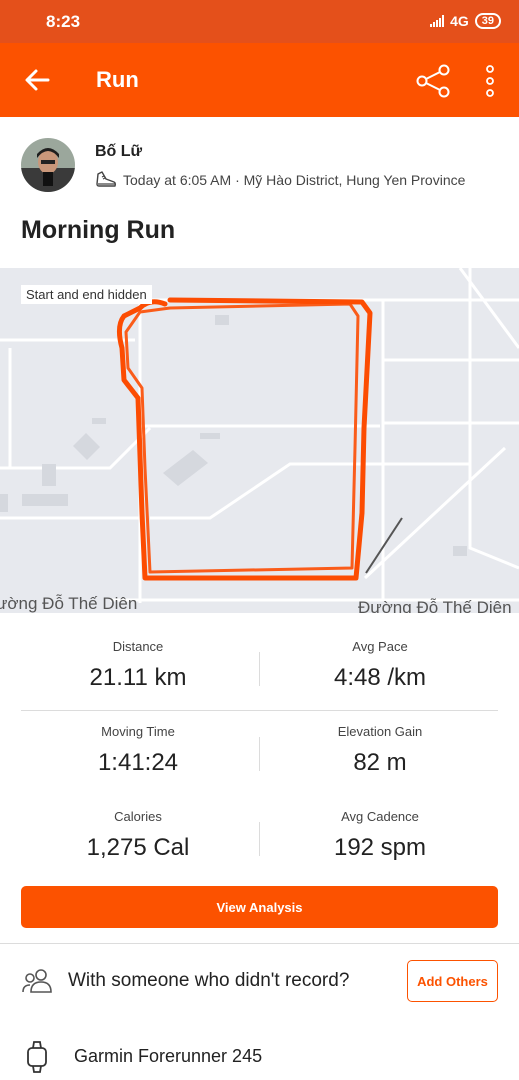 The height and width of the screenshot is (1080, 519). I want to click on share-icon, so click(433, 81).